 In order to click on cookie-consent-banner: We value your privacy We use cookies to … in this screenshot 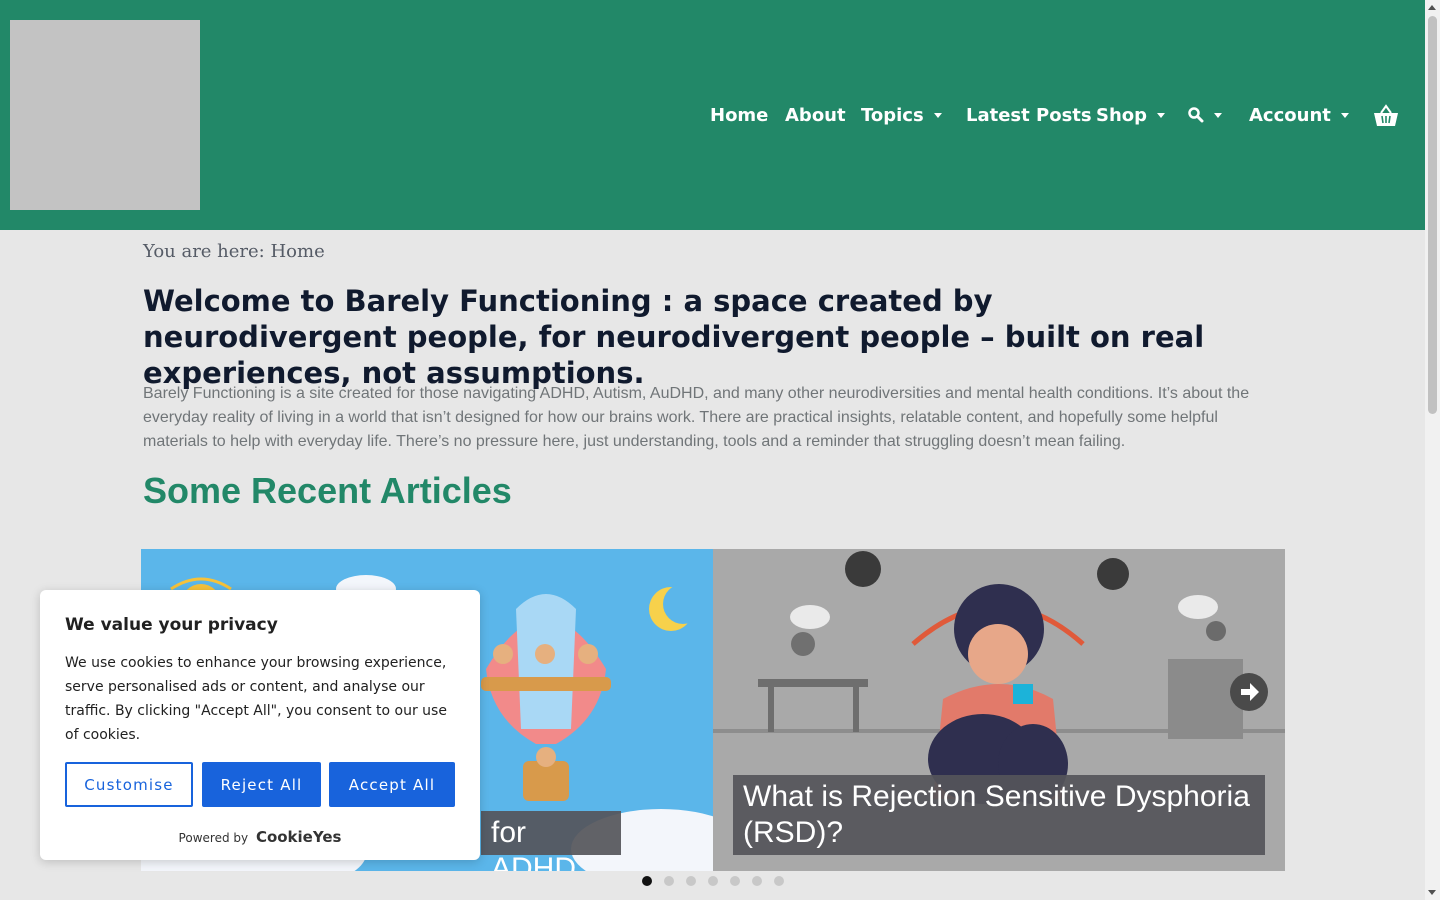, I will do `click(260, 725)`.